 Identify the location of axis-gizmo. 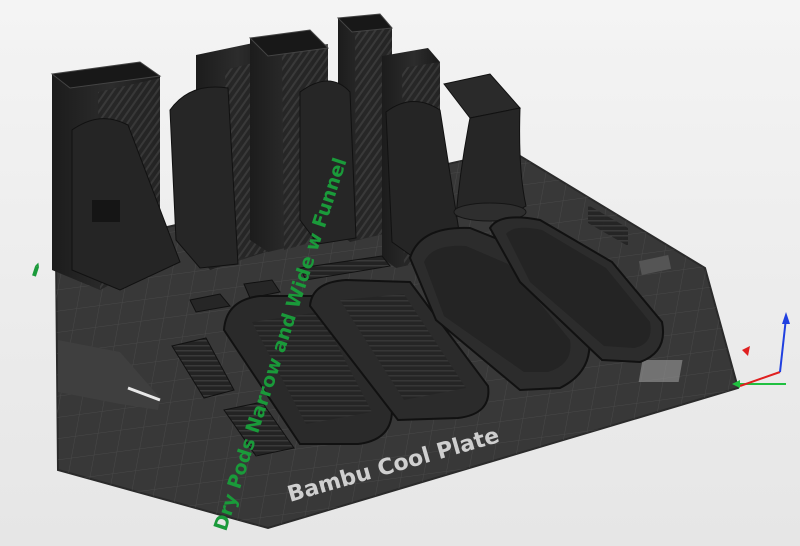
(761, 350).